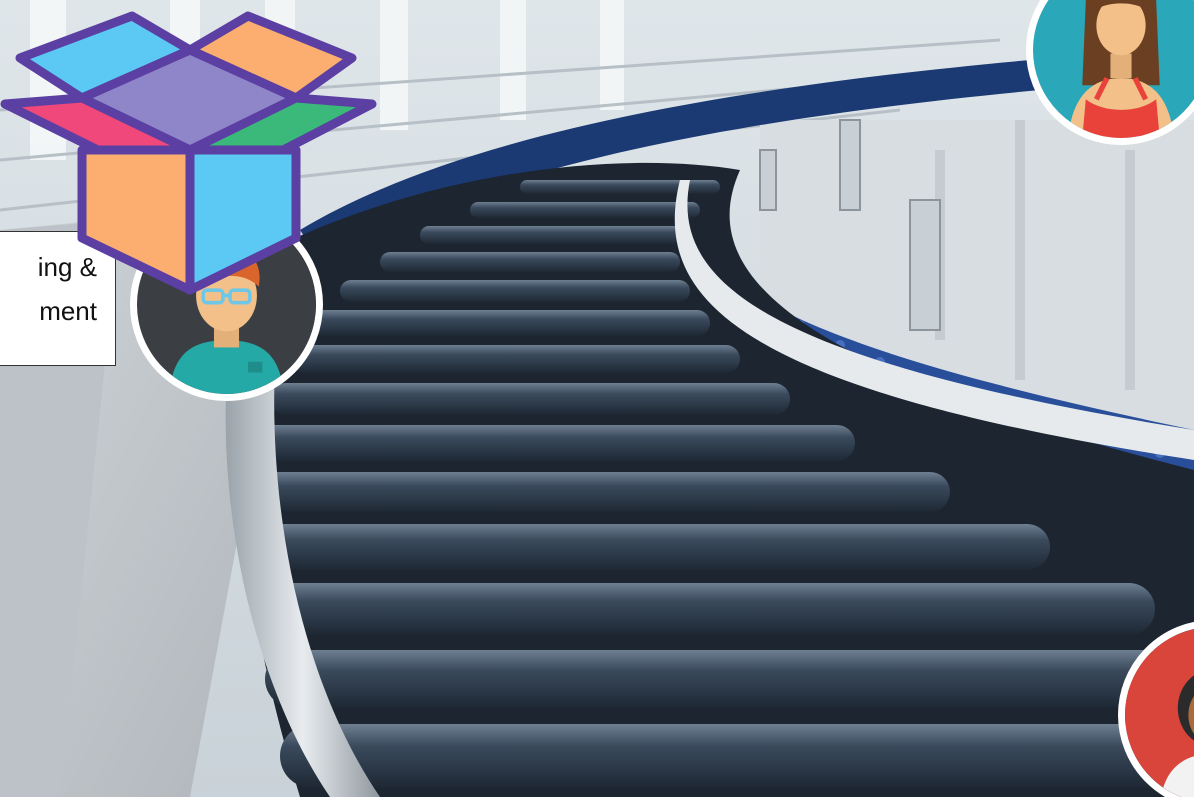 The width and height of the screenshot is (1194, 797). I want to click on open-box-icon, so click(188, 153).